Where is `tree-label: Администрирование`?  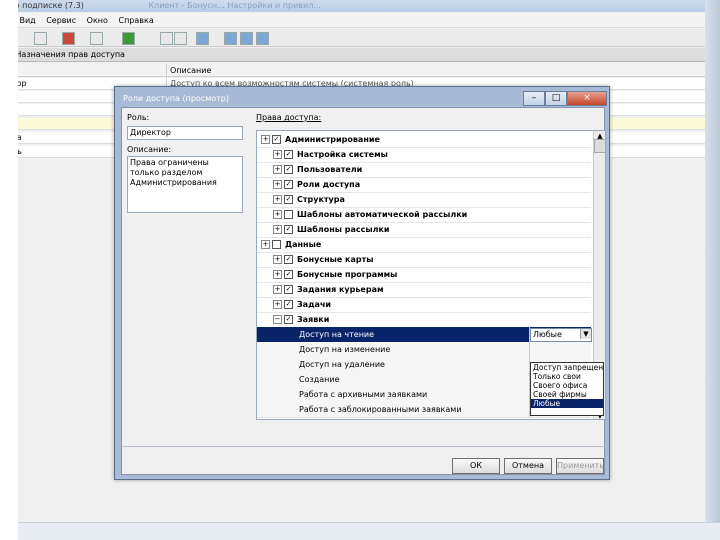 tree-label: Администрирование is located at coordinates (332, 139).